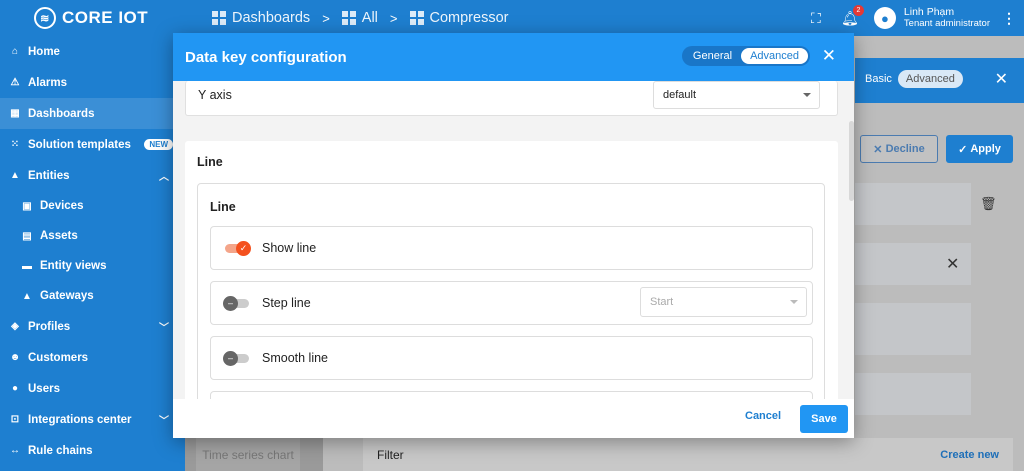  Describe the element at coordinates (15, 388) in the screenshot. I see `user-icon: ●` at that location.